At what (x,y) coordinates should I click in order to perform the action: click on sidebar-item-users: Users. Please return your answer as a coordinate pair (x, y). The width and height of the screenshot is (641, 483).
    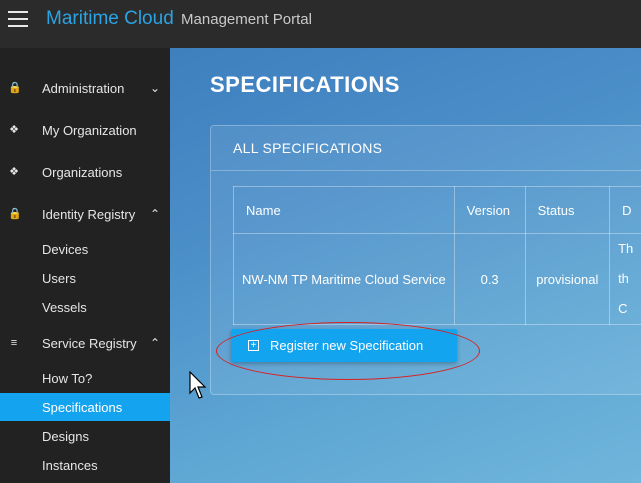
    Looking at the image, I should click on (85, 278).